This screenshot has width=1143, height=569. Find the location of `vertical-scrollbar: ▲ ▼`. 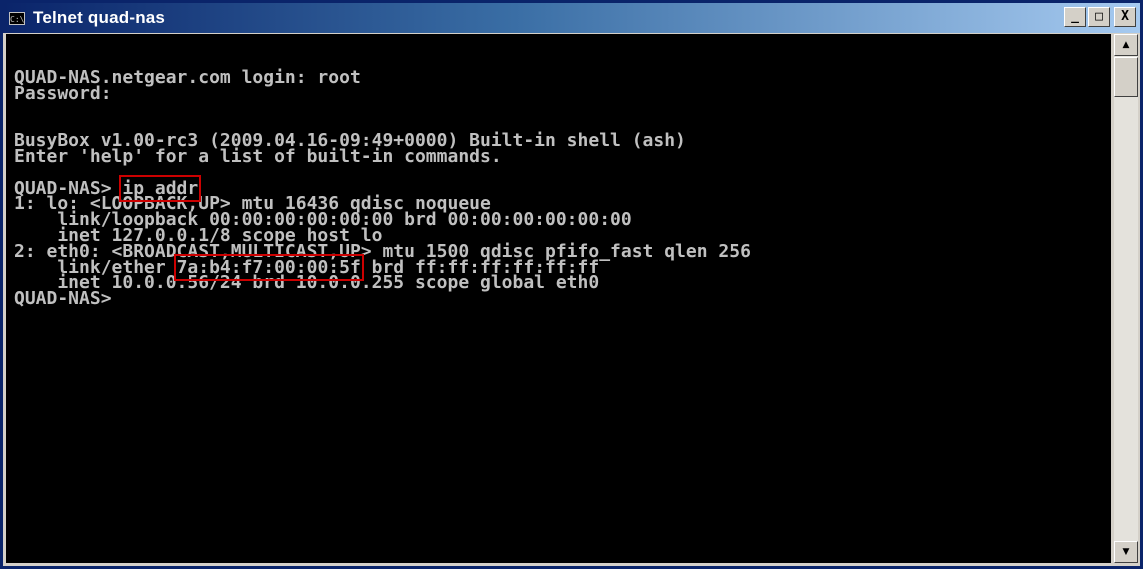

vertical-scrollbar: ▲ ▼ is located at coordinates (1126, 298).